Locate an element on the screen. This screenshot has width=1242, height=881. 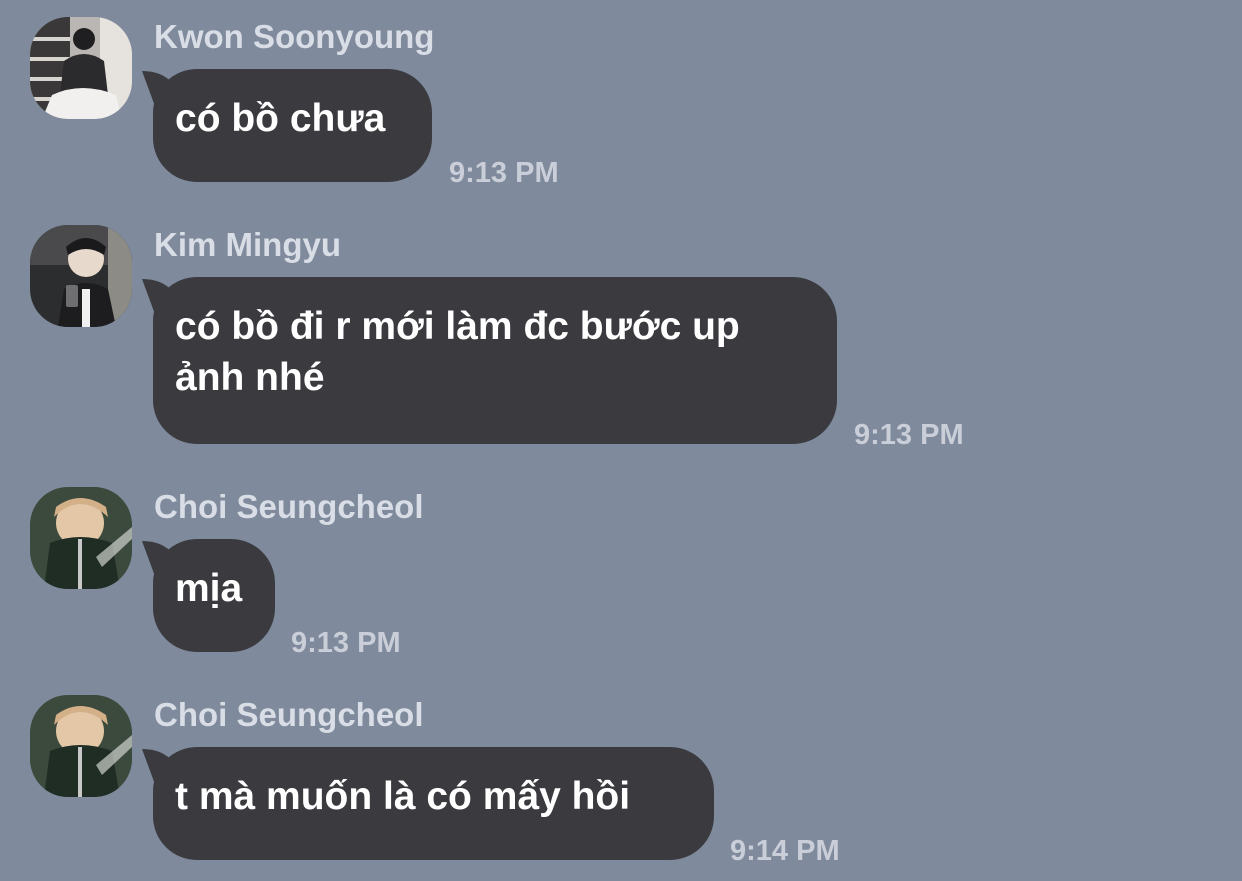
message-text: t mà muốn là có mấy hồi is located at coordinates (403, 796).